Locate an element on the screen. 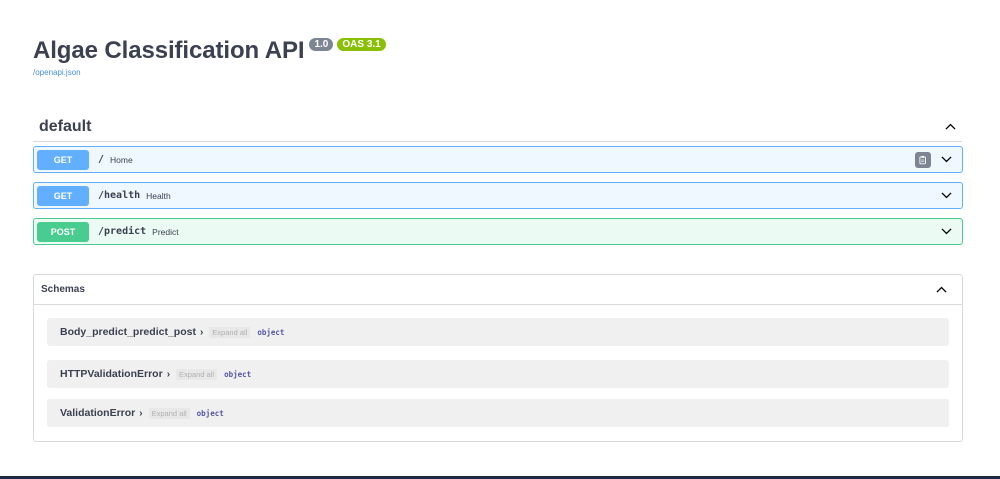 The height and width of the screenshot is (479, 1000). operation-post-predict: POST /predict Predict is located at coordinates (498, 231).